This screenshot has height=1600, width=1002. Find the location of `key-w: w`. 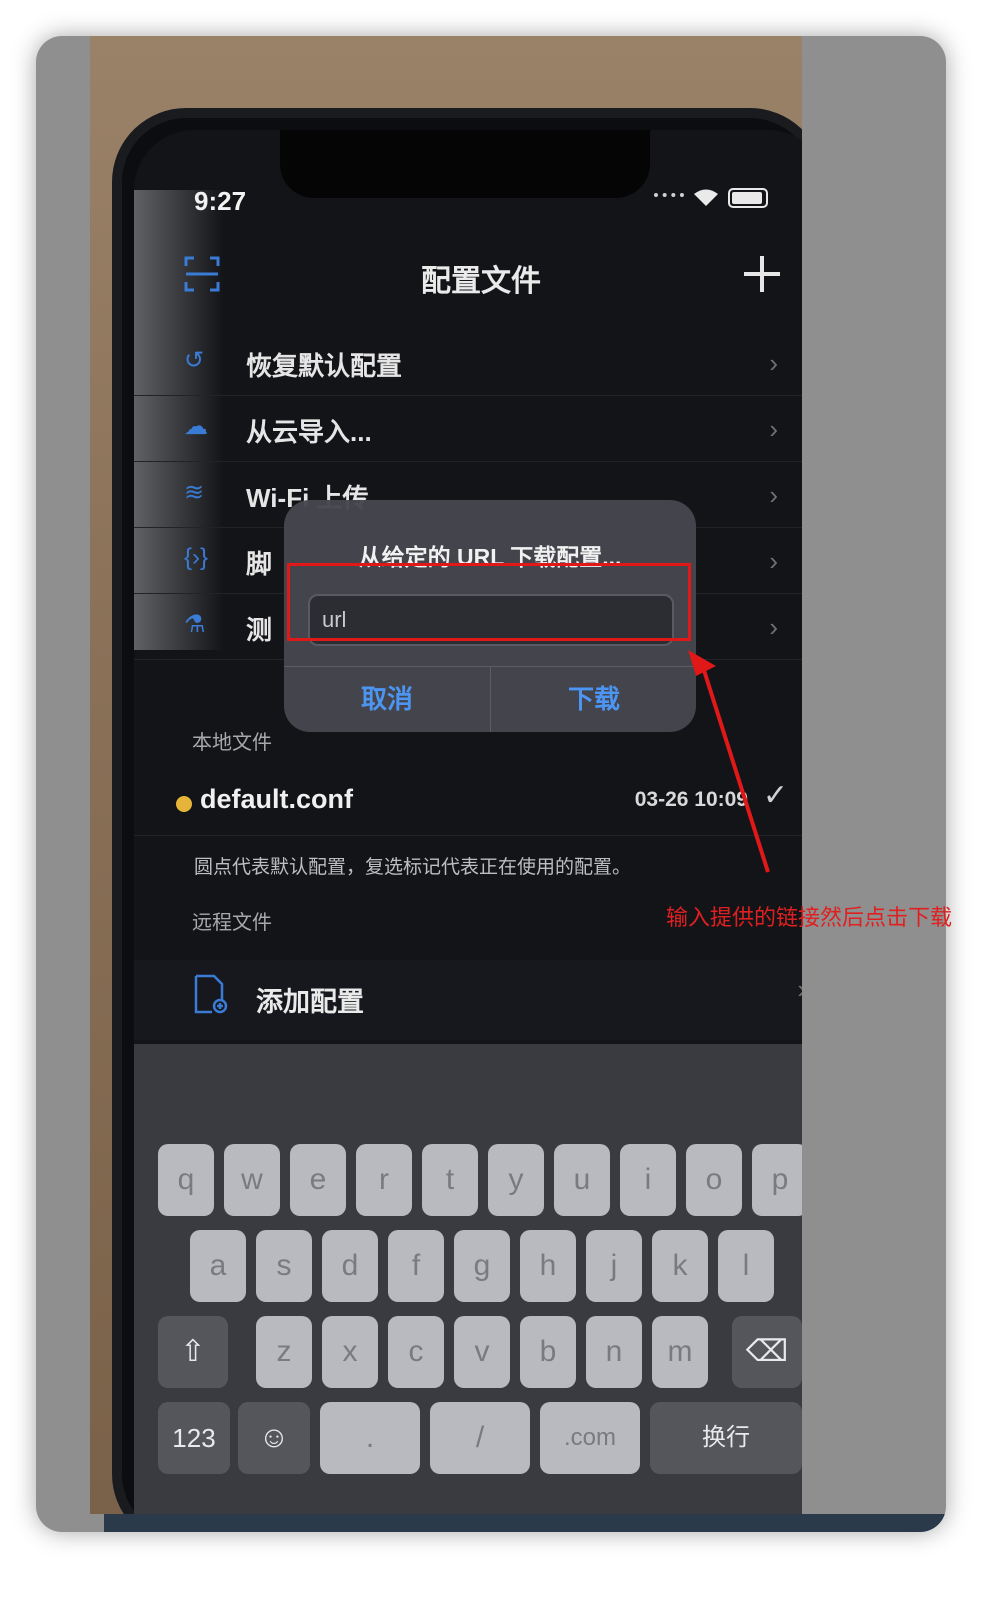

key-w: w is located at coordinates (252, 1180).